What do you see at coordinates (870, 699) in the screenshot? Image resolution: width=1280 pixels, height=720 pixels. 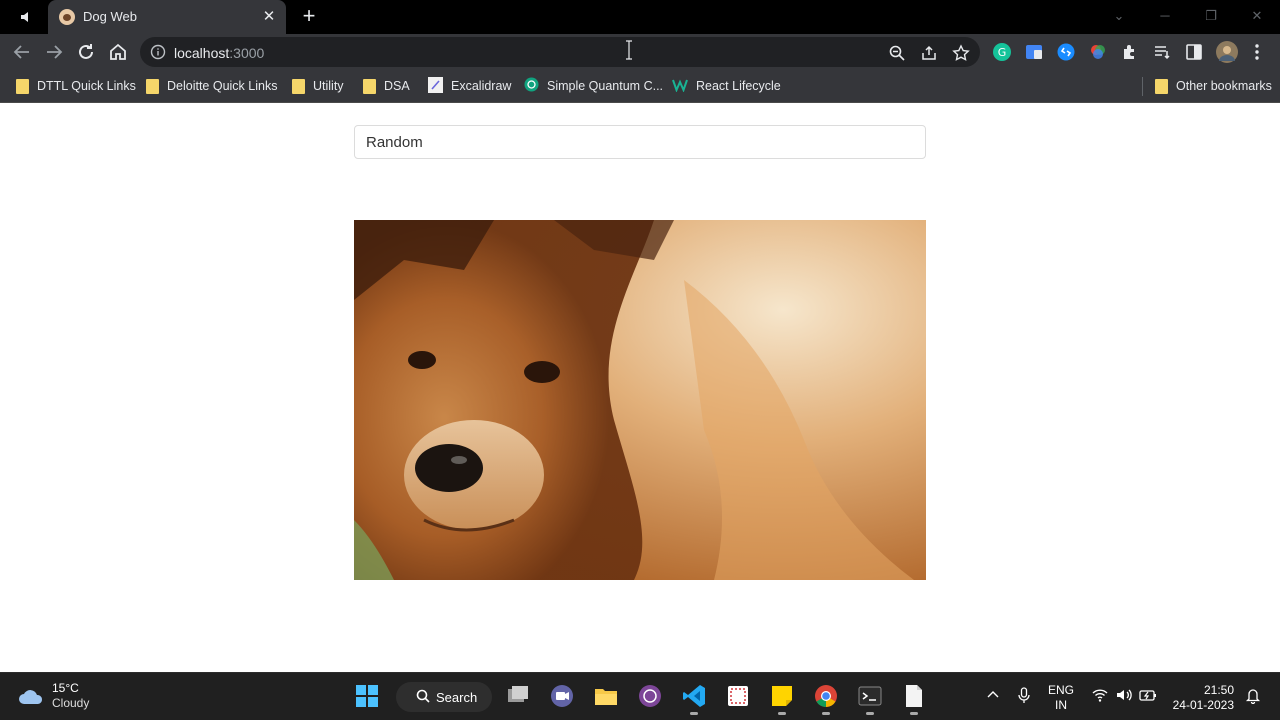 I see `terminal-icon` at bounding box center [870, 699].